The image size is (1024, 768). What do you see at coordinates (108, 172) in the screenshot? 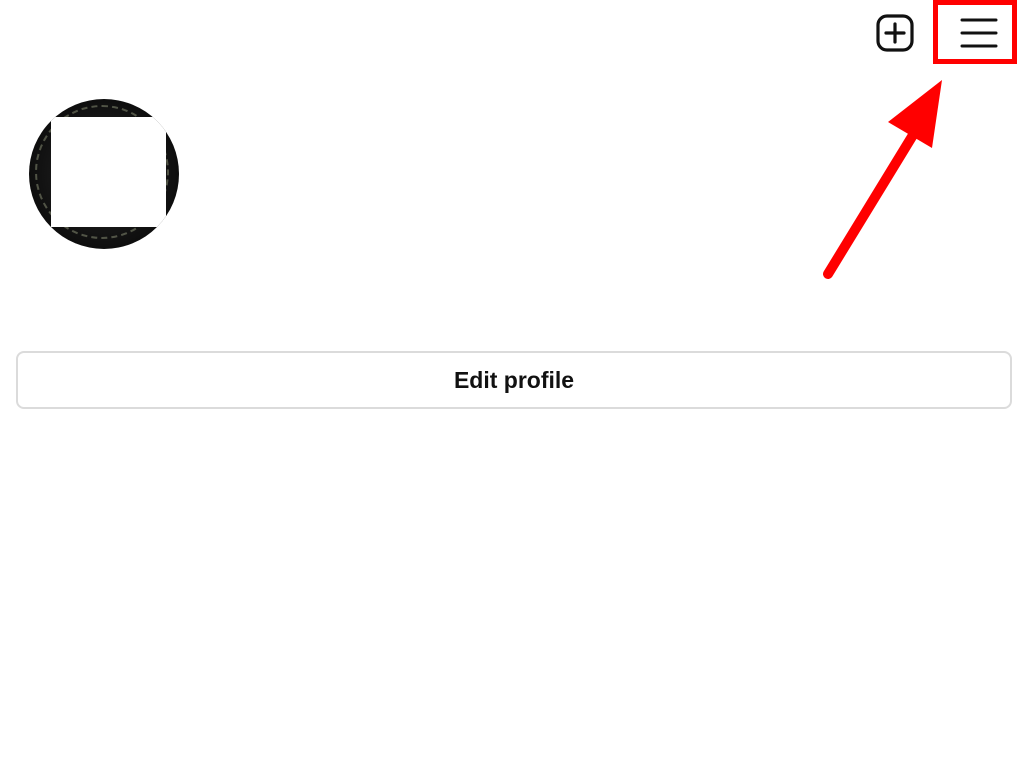
I see `avatar-redaction` at bounding box center [108, 172].